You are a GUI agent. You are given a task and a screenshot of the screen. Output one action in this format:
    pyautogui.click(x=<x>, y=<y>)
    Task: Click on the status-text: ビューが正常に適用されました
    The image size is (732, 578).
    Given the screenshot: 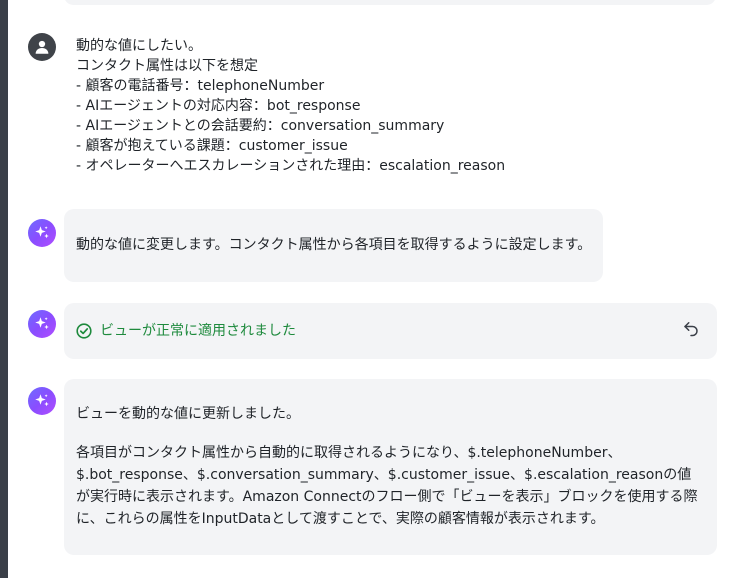 What is the action you would take?
    pyautogui.click(x=198, y=331)
    